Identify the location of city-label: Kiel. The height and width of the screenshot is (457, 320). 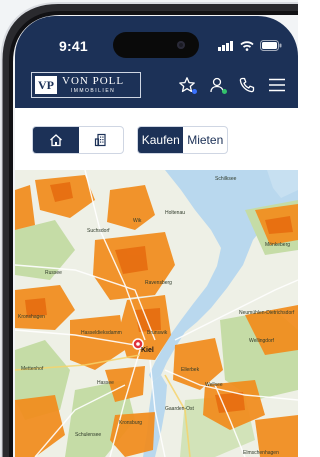
(147, 350).